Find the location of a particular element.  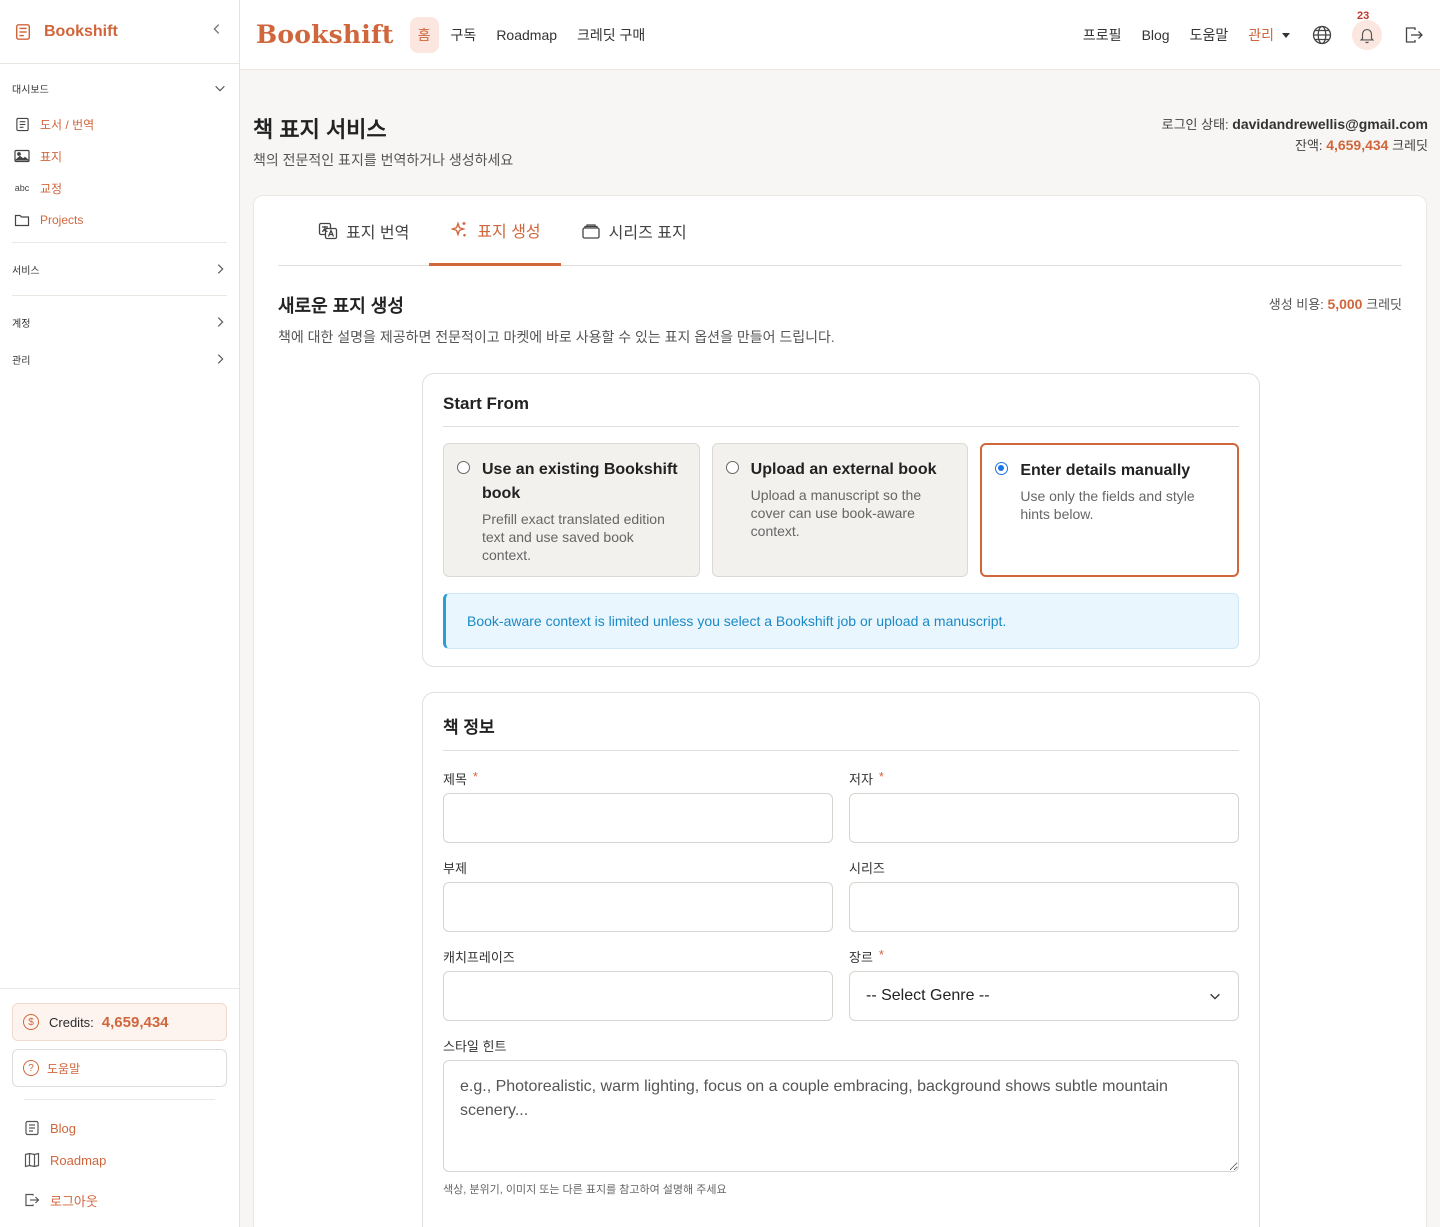

credits-value: 4,659,434 is located at coordinates (135, 1022).